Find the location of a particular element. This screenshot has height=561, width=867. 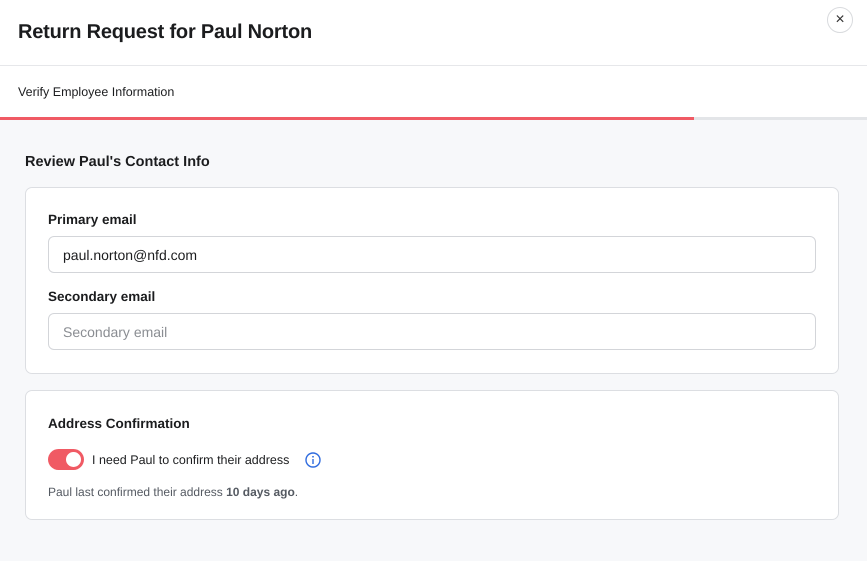

info-icon is located at coordinates (313, 460).